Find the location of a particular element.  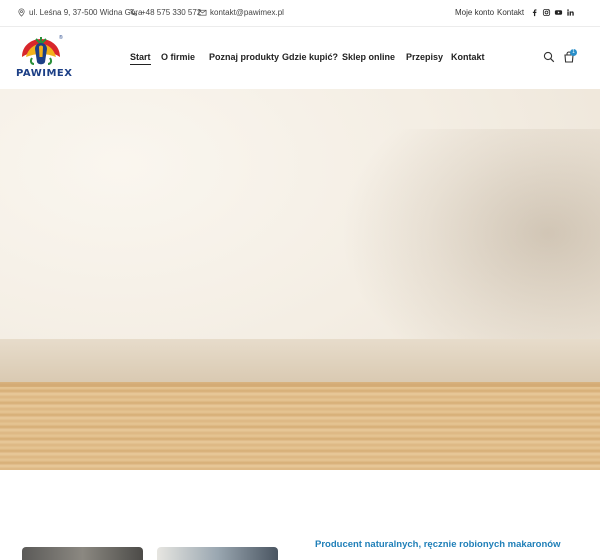

phone-icon is located at coordinates (134, 12).